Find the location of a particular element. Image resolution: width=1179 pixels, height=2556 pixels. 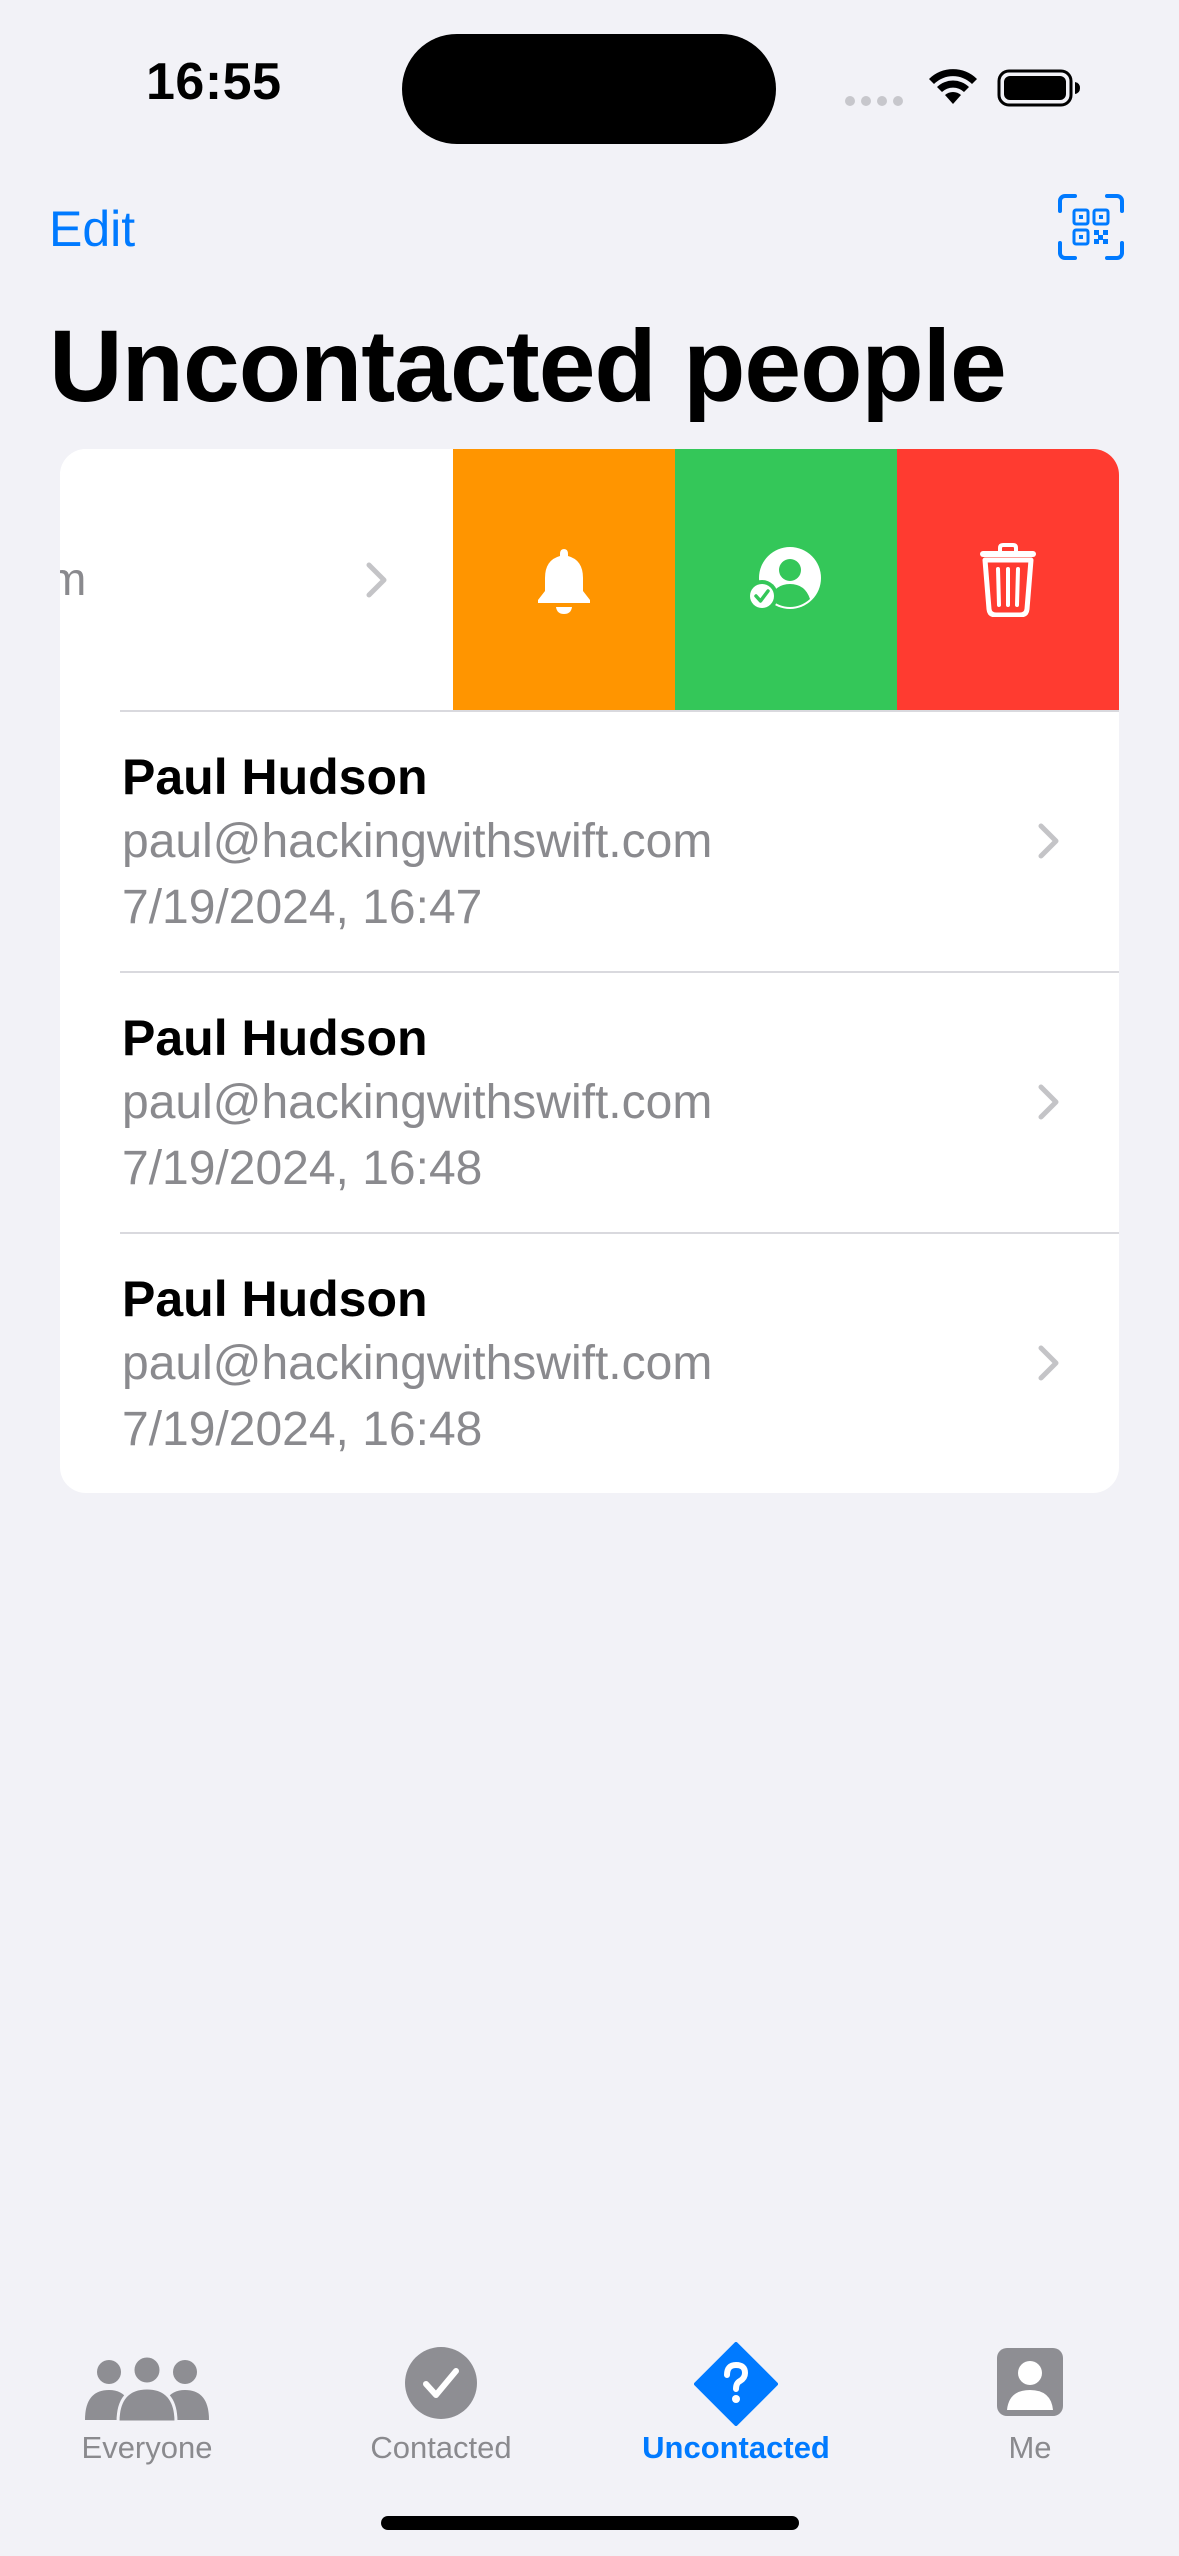

tab-label: Everyone is located at coordinates (147, 2447).